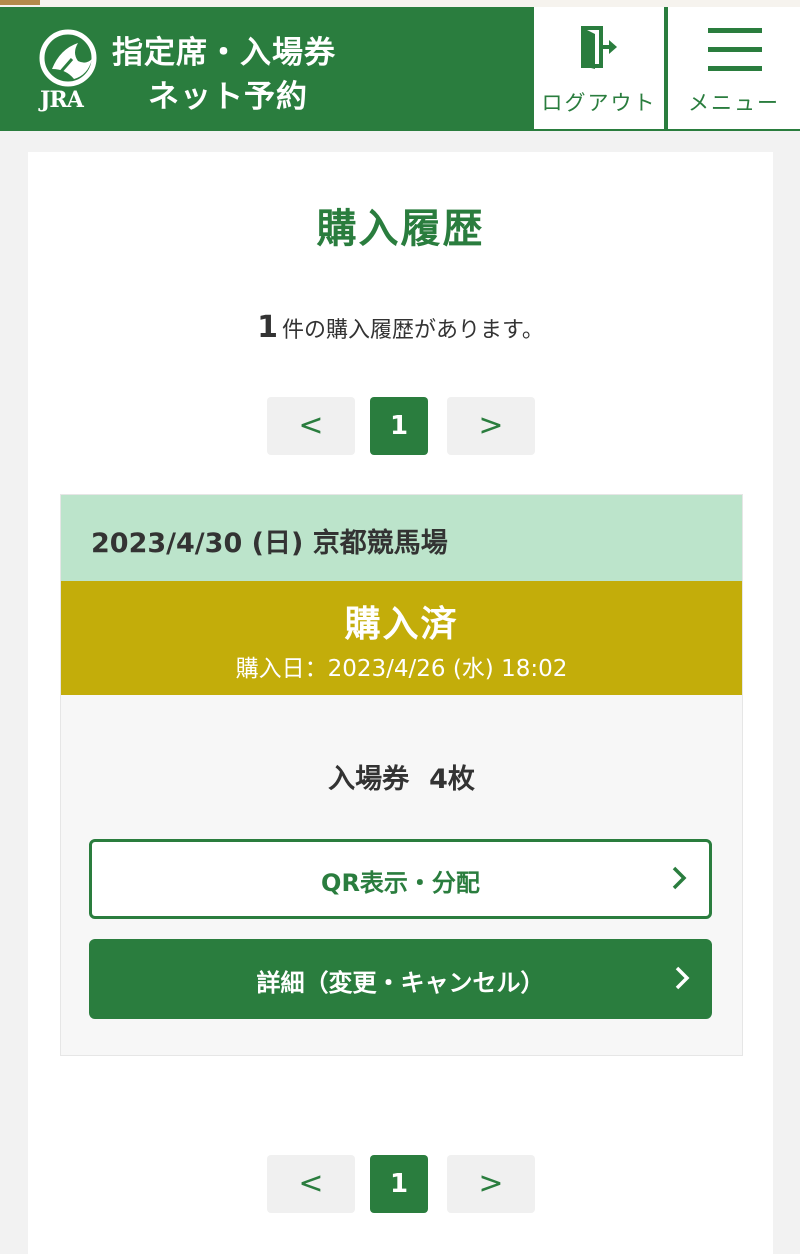 The width and height of the screenshot is (800, 1254). What do you see at coordinates (413, 330) in the screenshot?
I see `history-count-text: 件の購入履歴があります。` at bounding box center [413, 330].